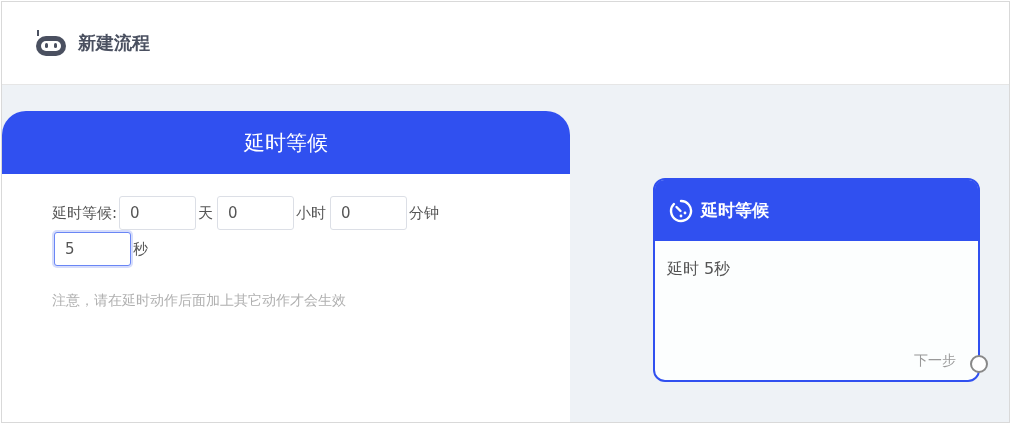 This screenshot has height=424, width=1011. Describe the element at coordinates (114, 43) in the screenshot. I see `page-title: 新建流程` at that location.